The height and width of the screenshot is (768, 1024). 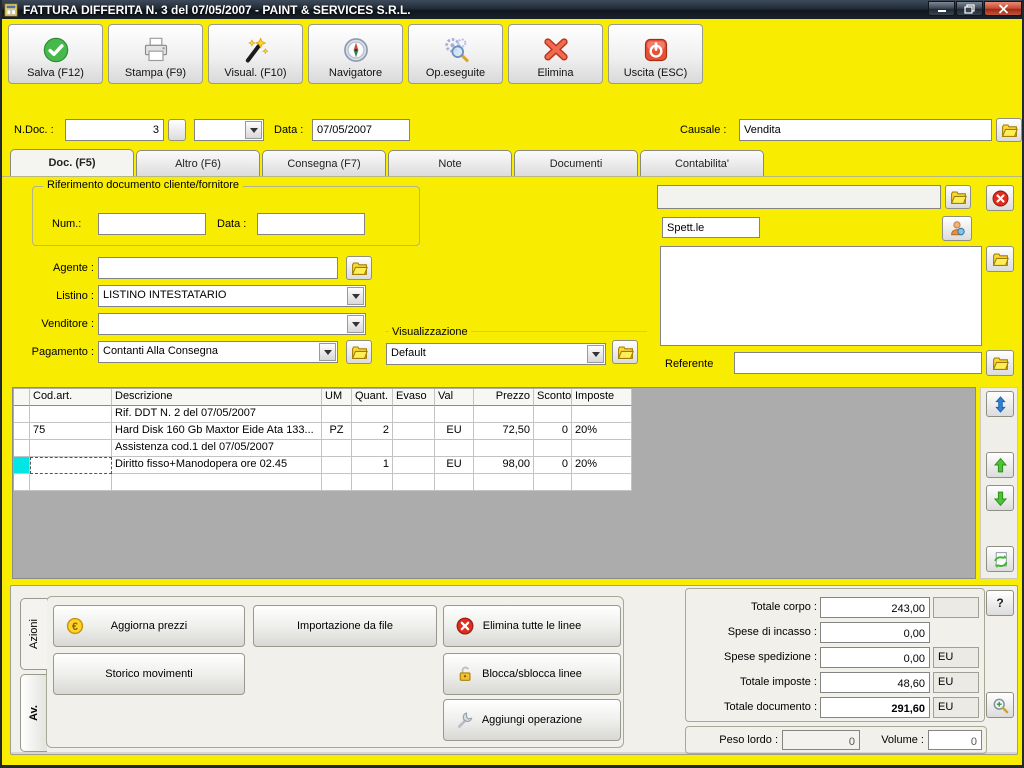 I want to click on referente-input, so click(x=858, y=363).